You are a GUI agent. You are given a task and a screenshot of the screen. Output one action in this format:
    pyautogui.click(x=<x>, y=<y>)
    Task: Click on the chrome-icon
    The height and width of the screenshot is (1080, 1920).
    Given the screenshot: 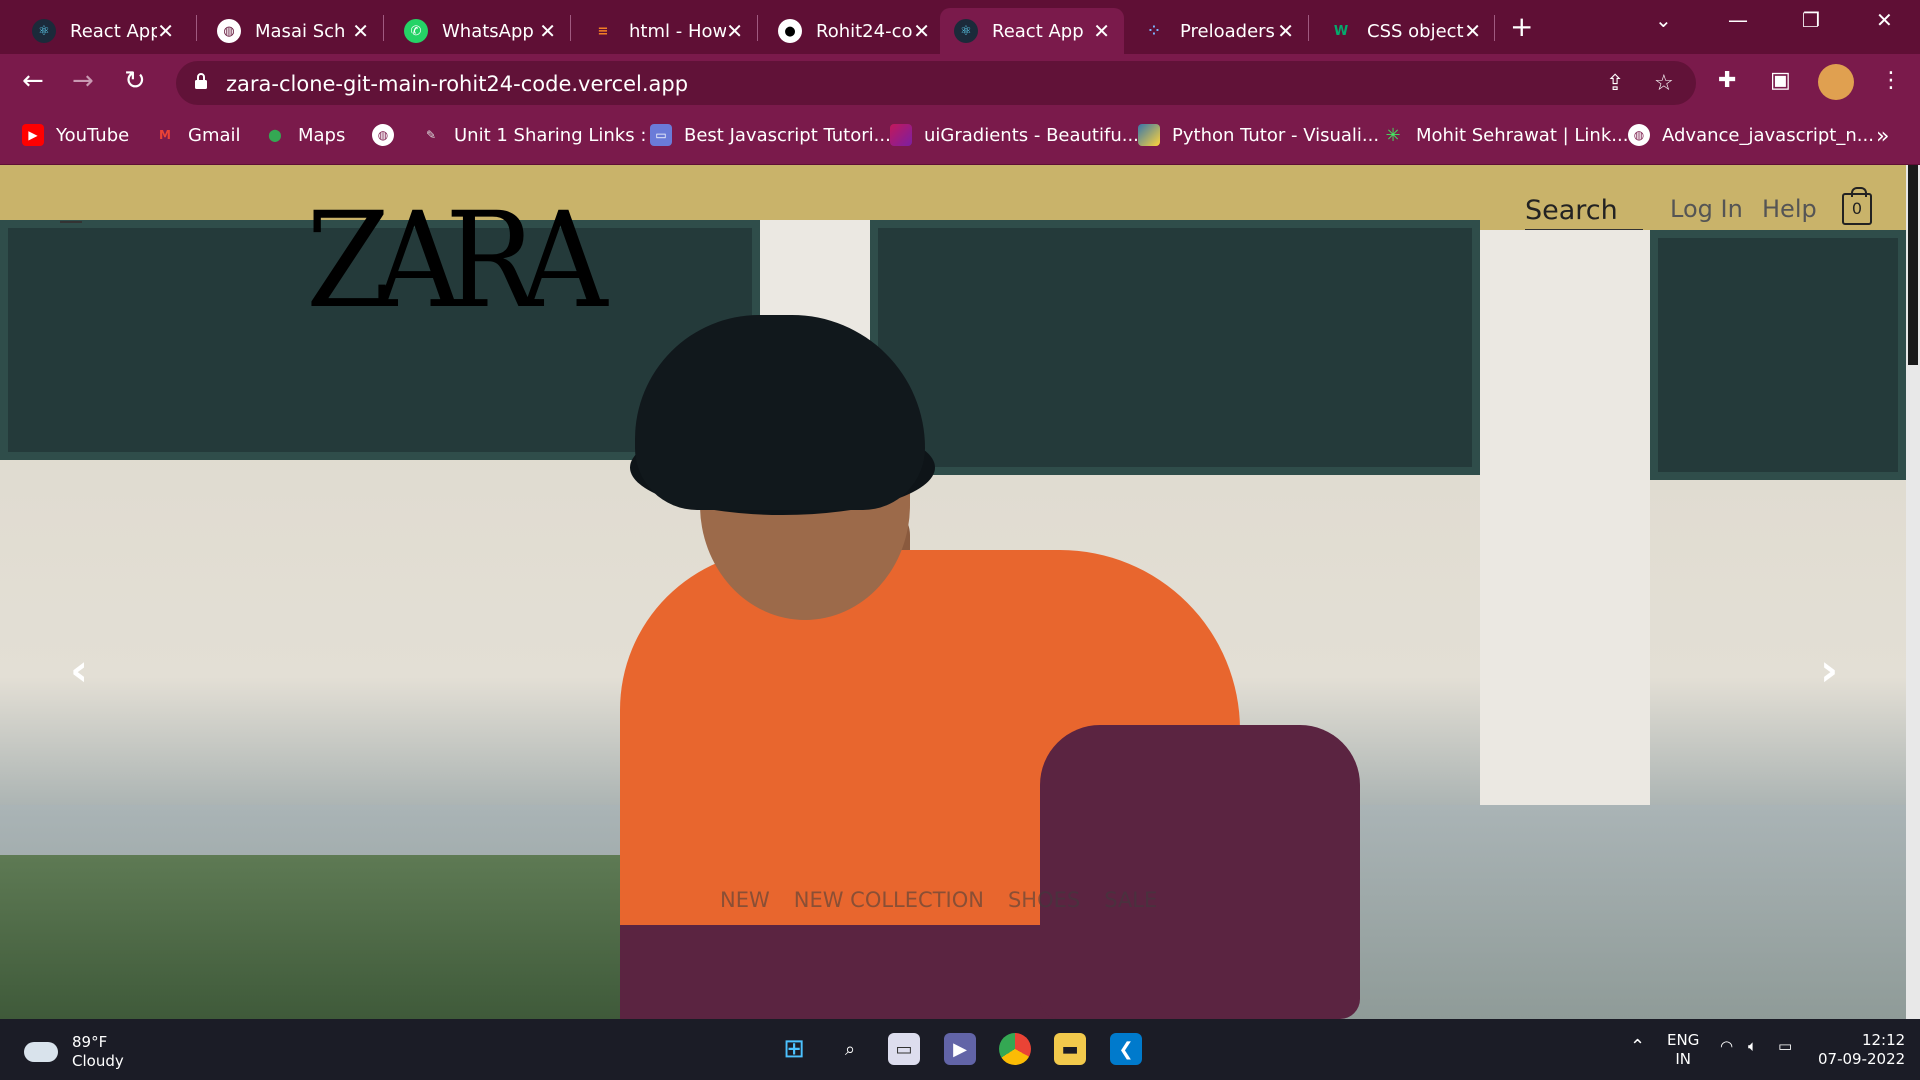 What is the action you would take?
    pyautogui.click(x=1015, y=1049)
    